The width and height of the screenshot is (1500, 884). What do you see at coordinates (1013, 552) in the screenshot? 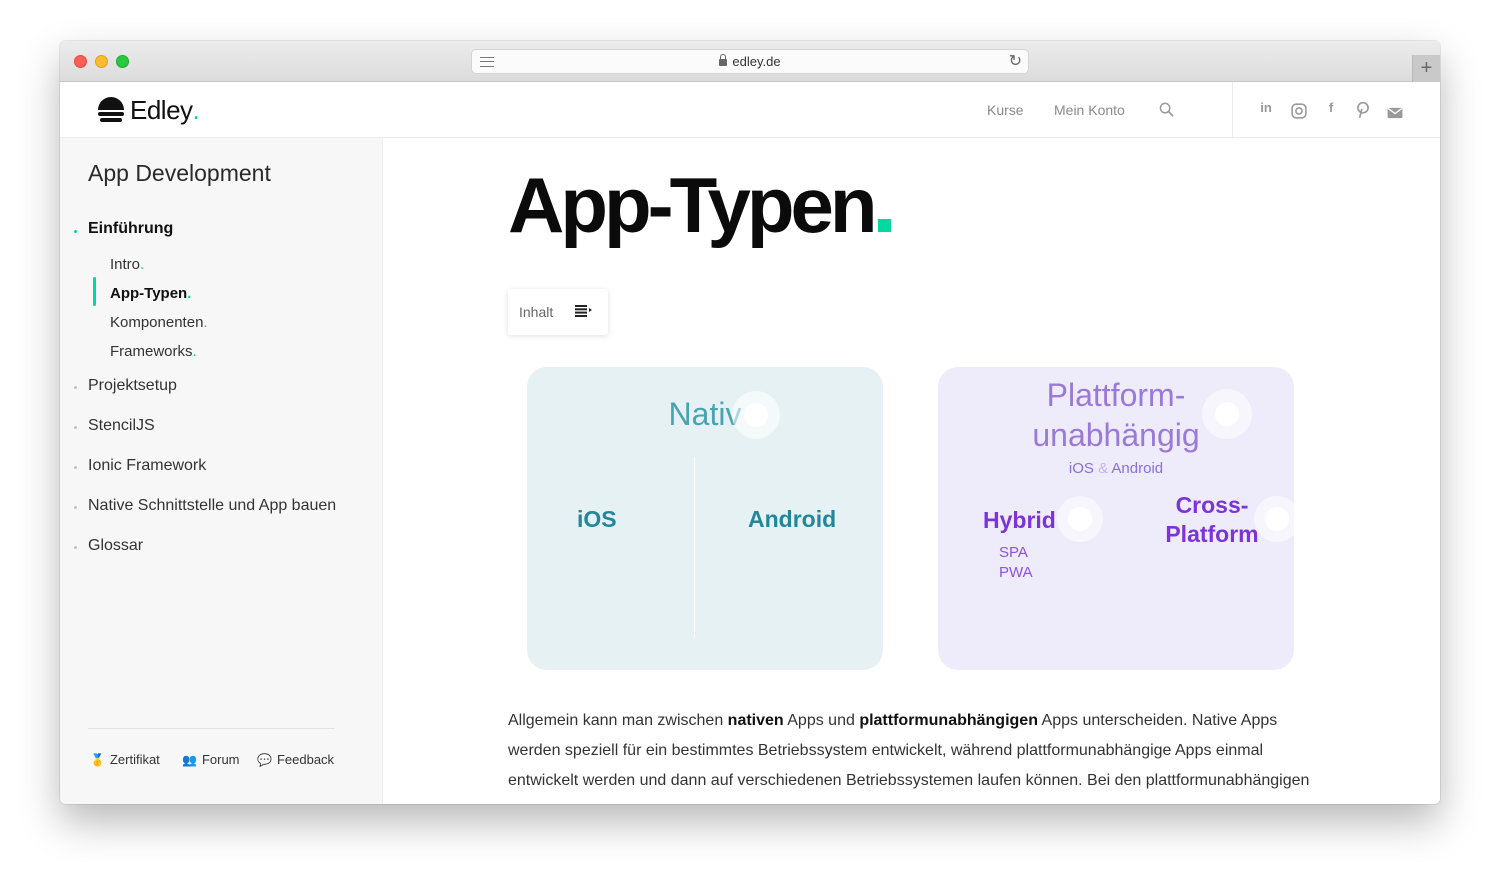
I see `hybrid-item-spa: SPA` at bounding box center [1013, 552].